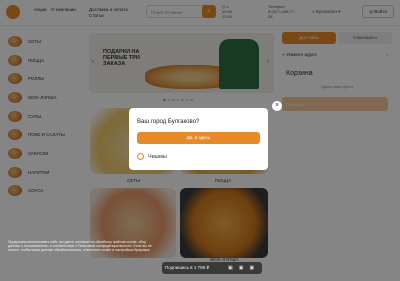 This screenshot has width=400, height=281. I want to click on confirm-city-button: Да, я здесь, so click(198, 138).